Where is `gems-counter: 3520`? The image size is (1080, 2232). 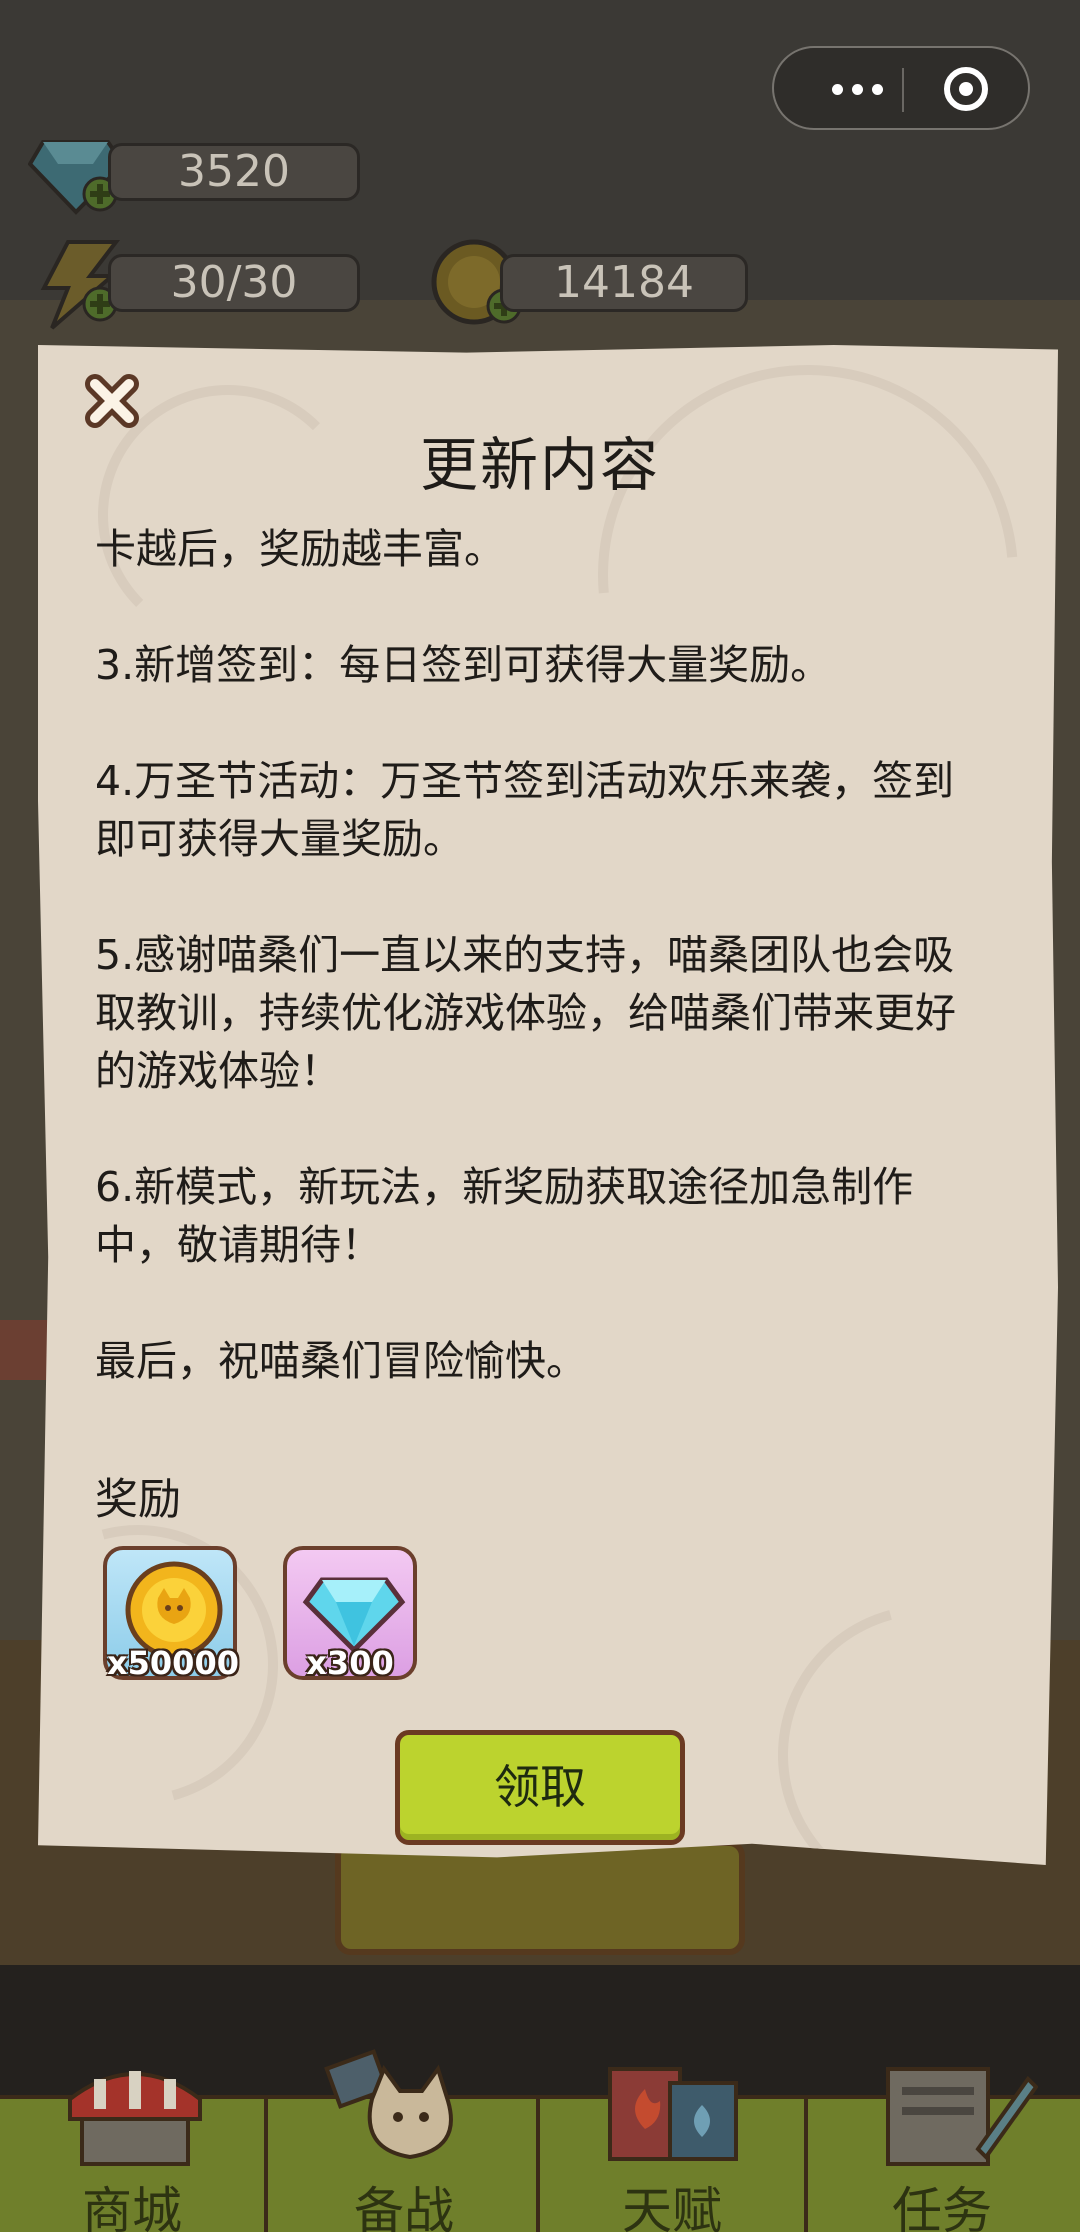
gems-counter: 3520 is located at coordinates (234, 172).